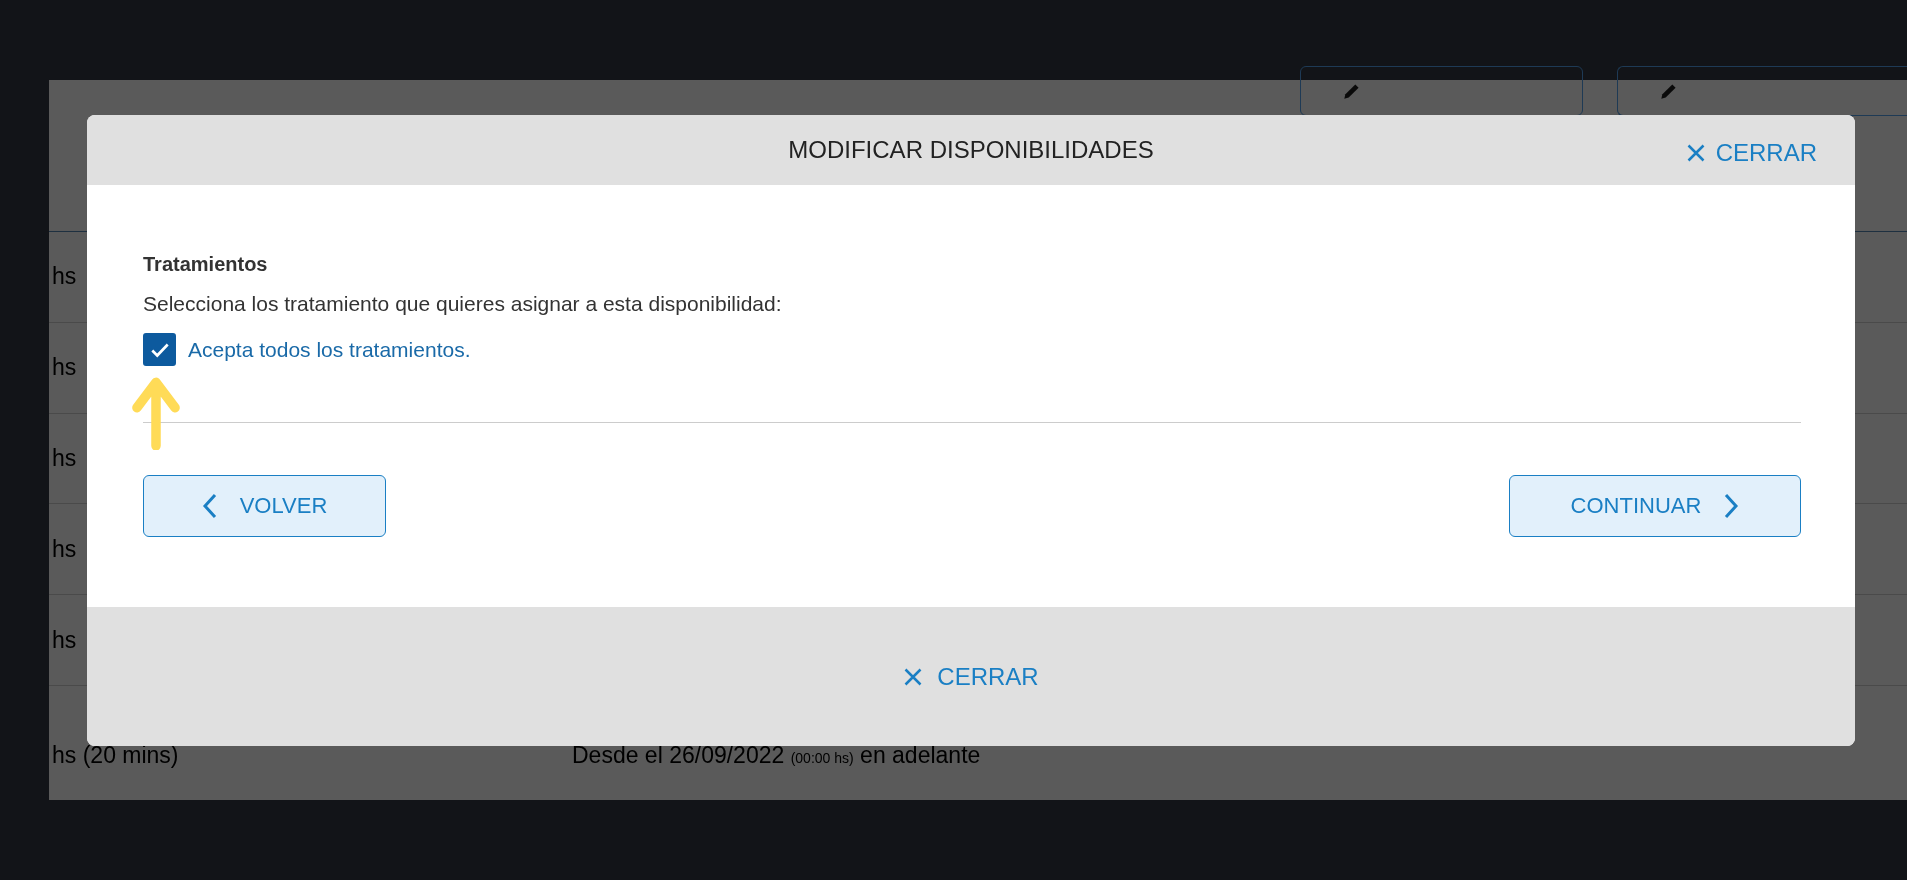 The image size is (1907, 880). Describe the element at coordinates (776, 755) in the screenshot. I see `table-cell: Desde el 26/09/2022 (00:00 hs) en adelante` at that location.